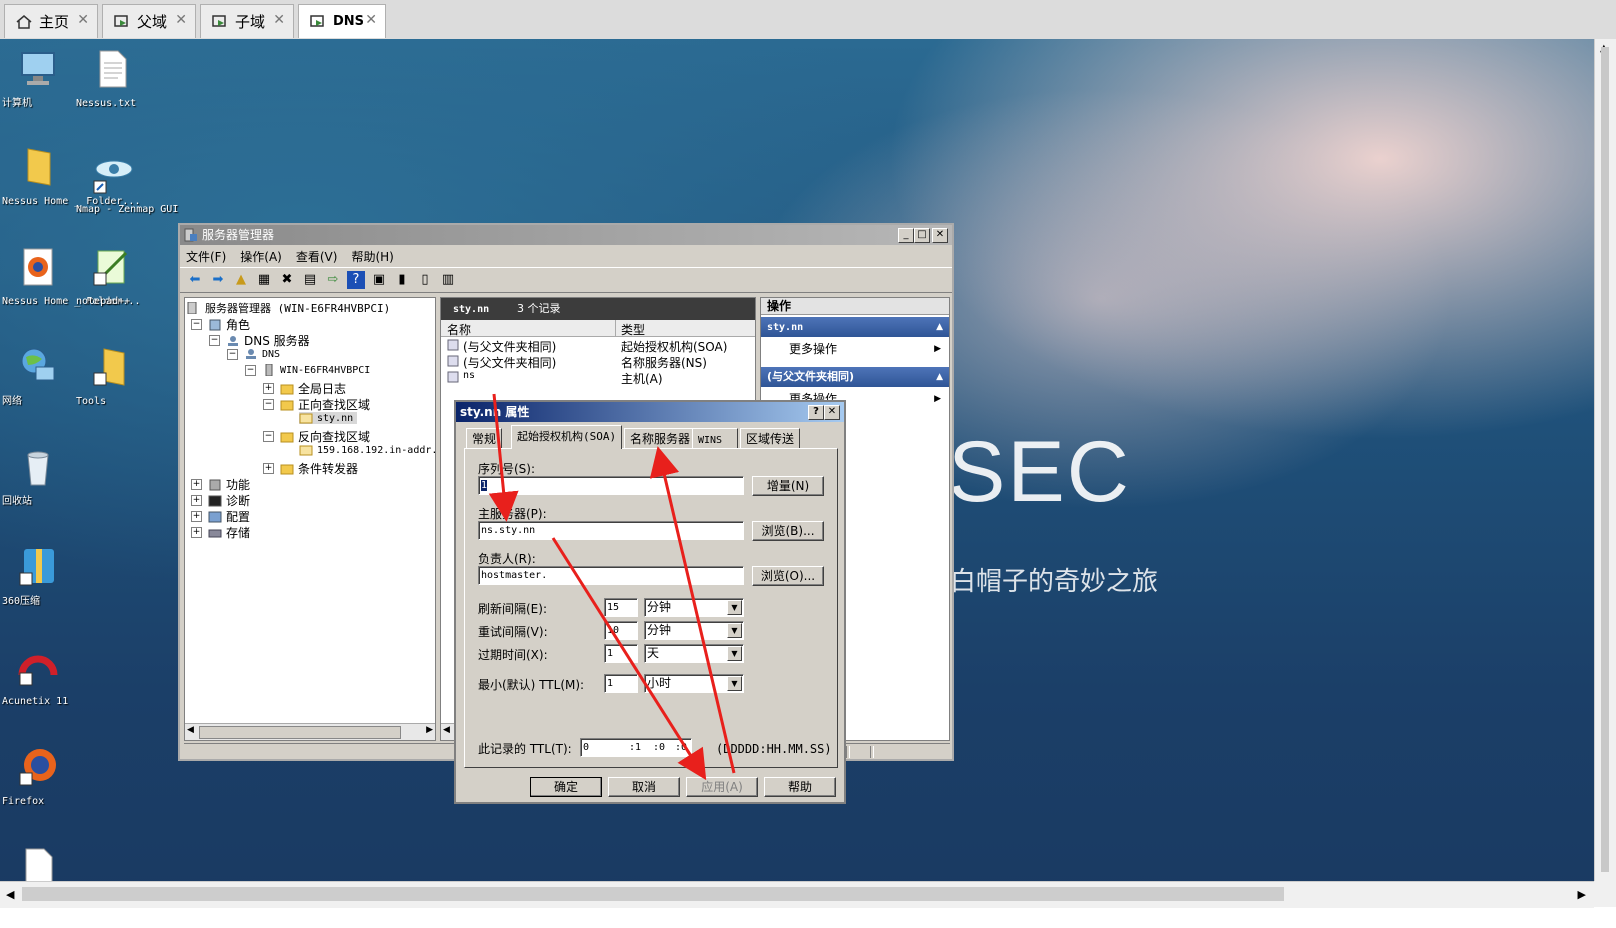  I want to click on tree-reverse-zone: 159.168.192.in-addr., so click(367, 450).